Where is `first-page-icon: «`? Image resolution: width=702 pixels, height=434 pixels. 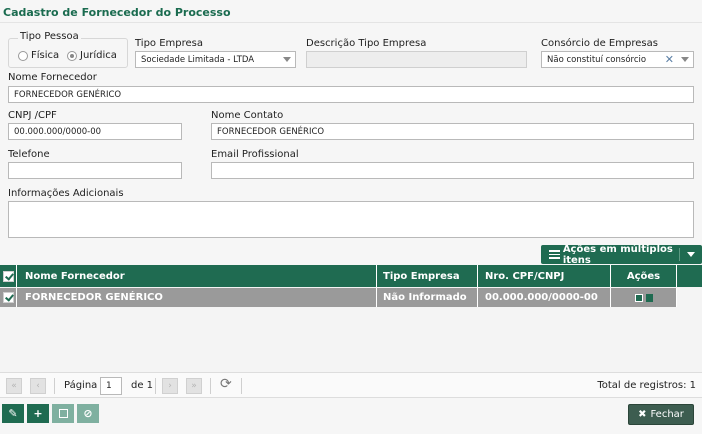
first-page-icon: « is located at coordinates (14, 386).